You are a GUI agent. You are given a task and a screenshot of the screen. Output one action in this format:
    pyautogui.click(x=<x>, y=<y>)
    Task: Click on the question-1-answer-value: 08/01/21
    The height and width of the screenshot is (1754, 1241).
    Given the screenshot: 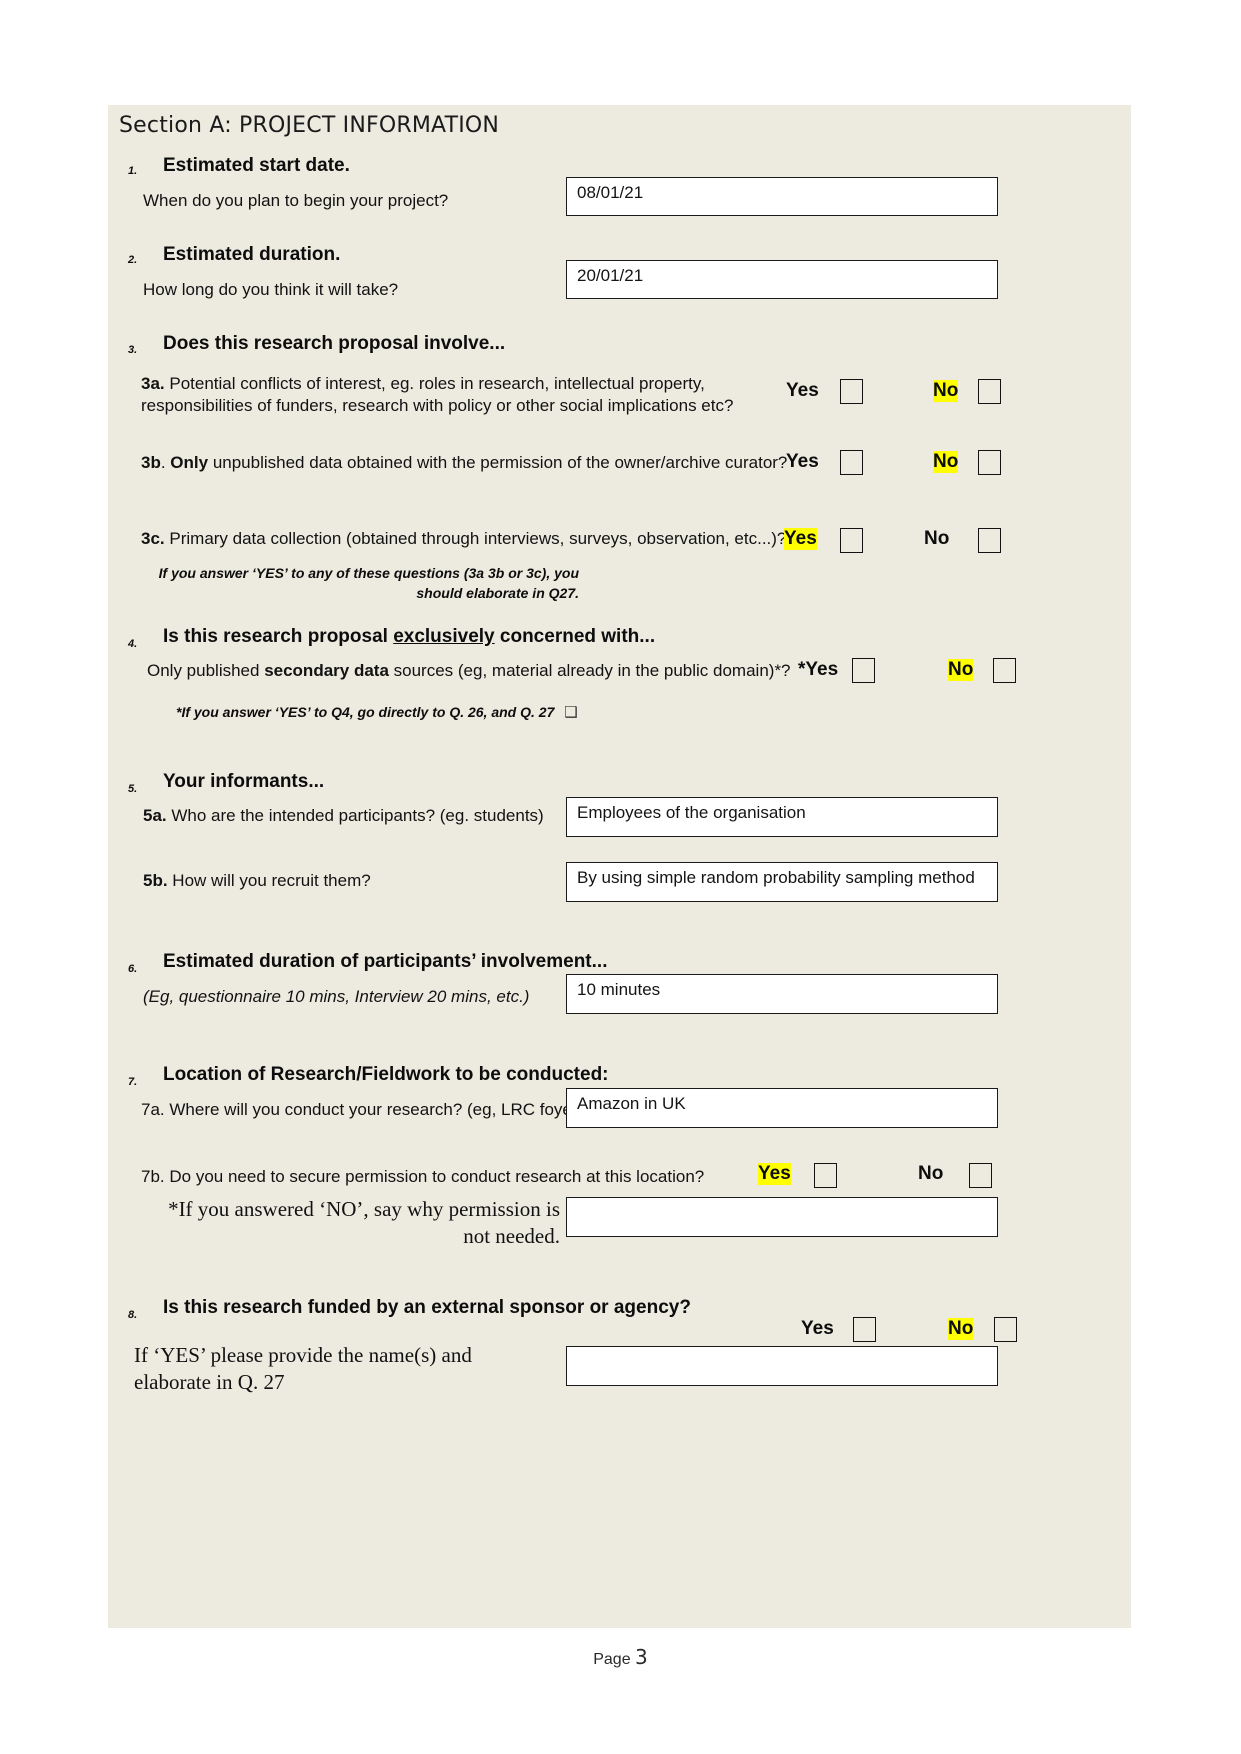 What is the action you would take?
    pyautogui.click(x=610, y=192)
    